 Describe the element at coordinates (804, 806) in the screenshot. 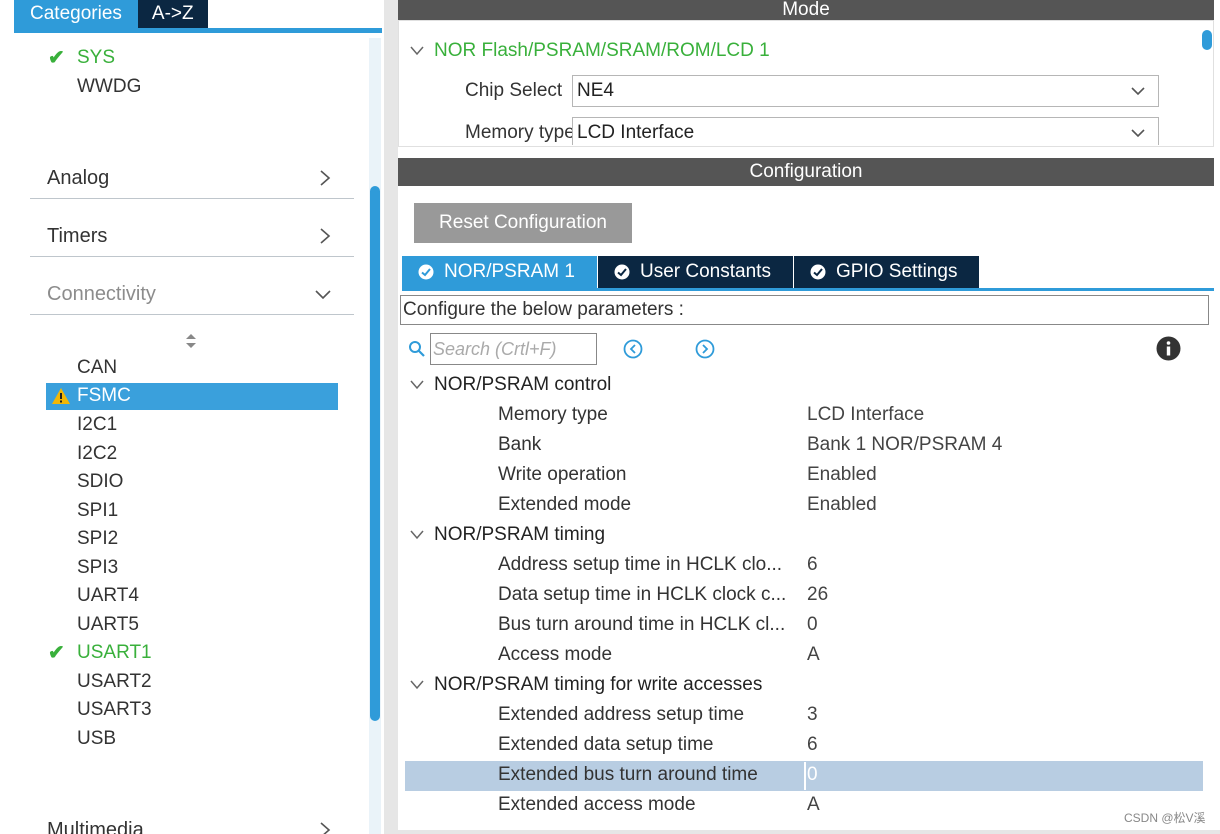

I see `param-row: Extended access mode A` at that location.